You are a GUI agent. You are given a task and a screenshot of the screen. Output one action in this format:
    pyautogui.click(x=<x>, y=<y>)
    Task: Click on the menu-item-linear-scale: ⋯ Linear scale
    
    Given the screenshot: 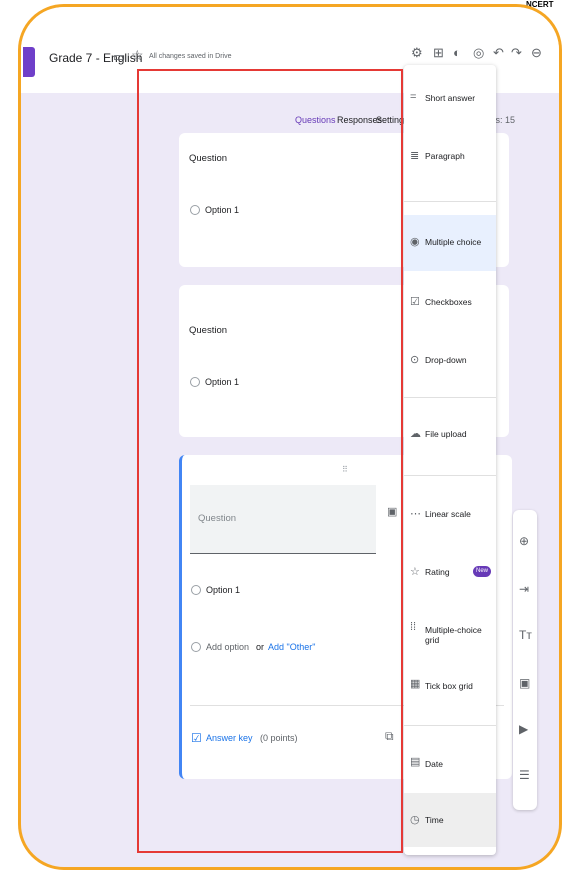 What is the action you would take?
    pyautogui.click(x=450, y=515)
    